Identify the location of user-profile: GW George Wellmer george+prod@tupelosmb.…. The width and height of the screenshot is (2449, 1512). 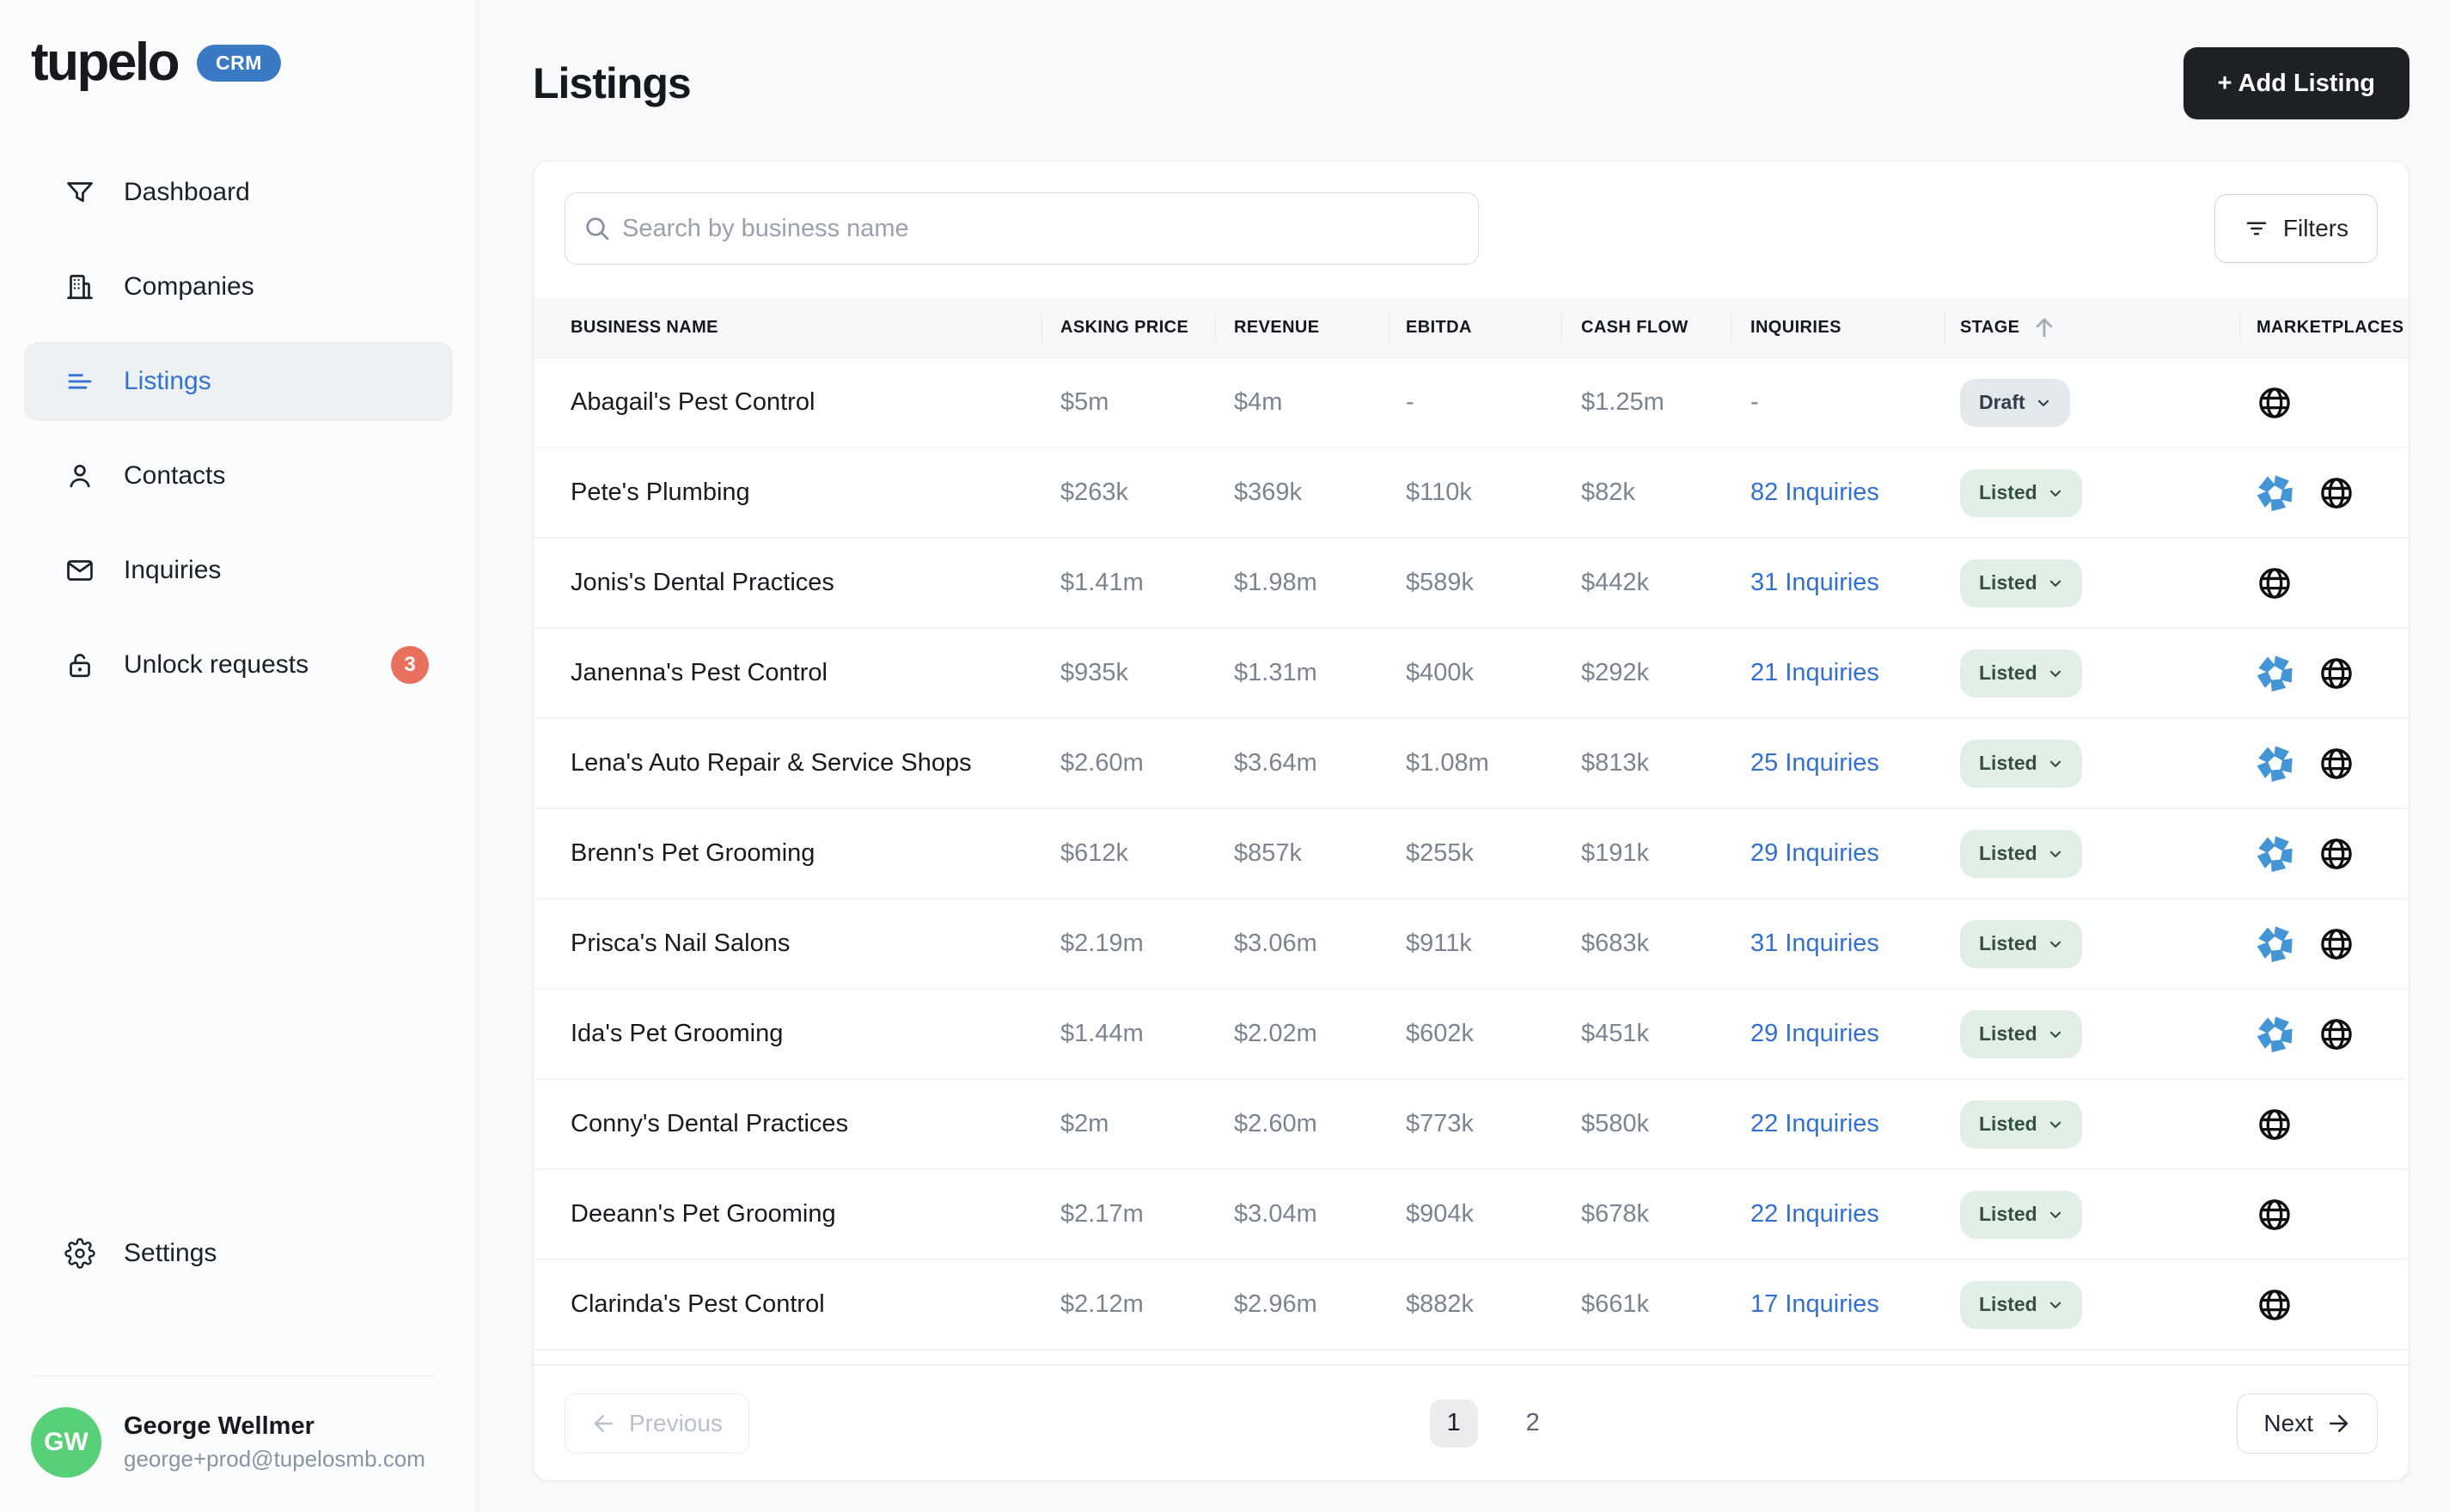
(239, 1444).